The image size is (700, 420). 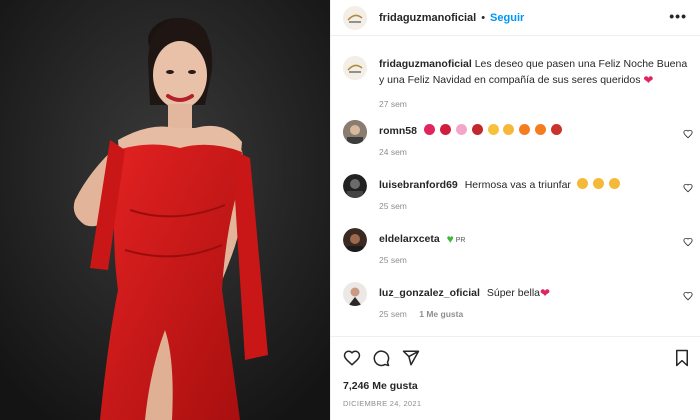 I want to click on comment-meta: 24 sem, so click(x=398, y=152).